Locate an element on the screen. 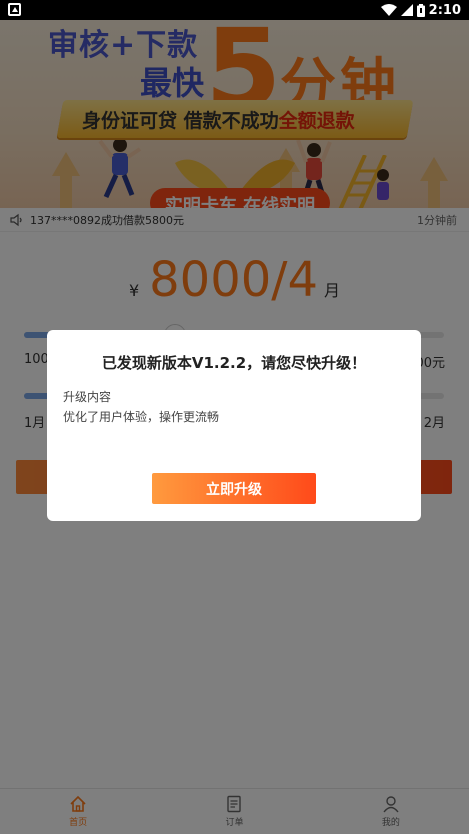 This screenshot has width=469, height=834. dialog-description: 优化了用户体验，操作更流畅 is located at coordinates (141, 417).